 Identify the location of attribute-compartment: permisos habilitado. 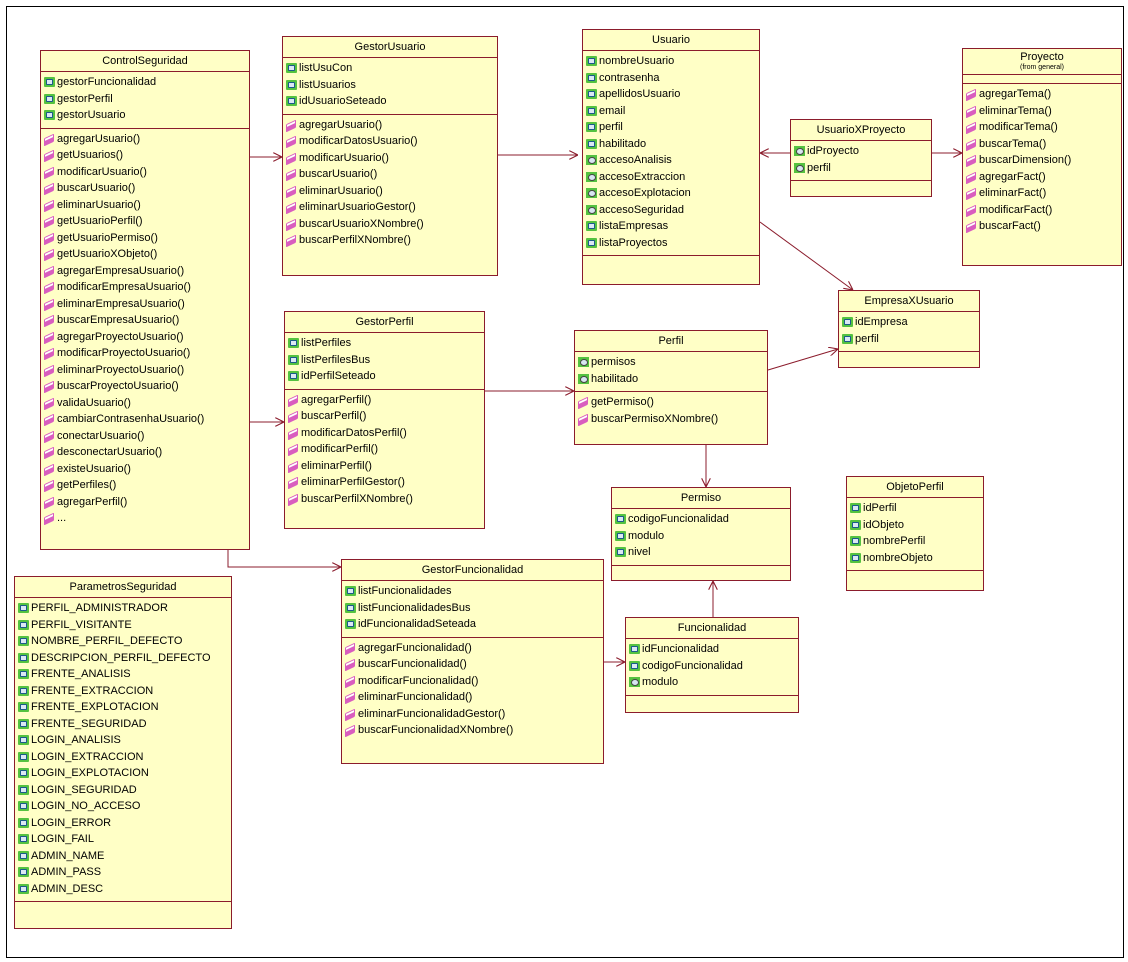
(671, 372).